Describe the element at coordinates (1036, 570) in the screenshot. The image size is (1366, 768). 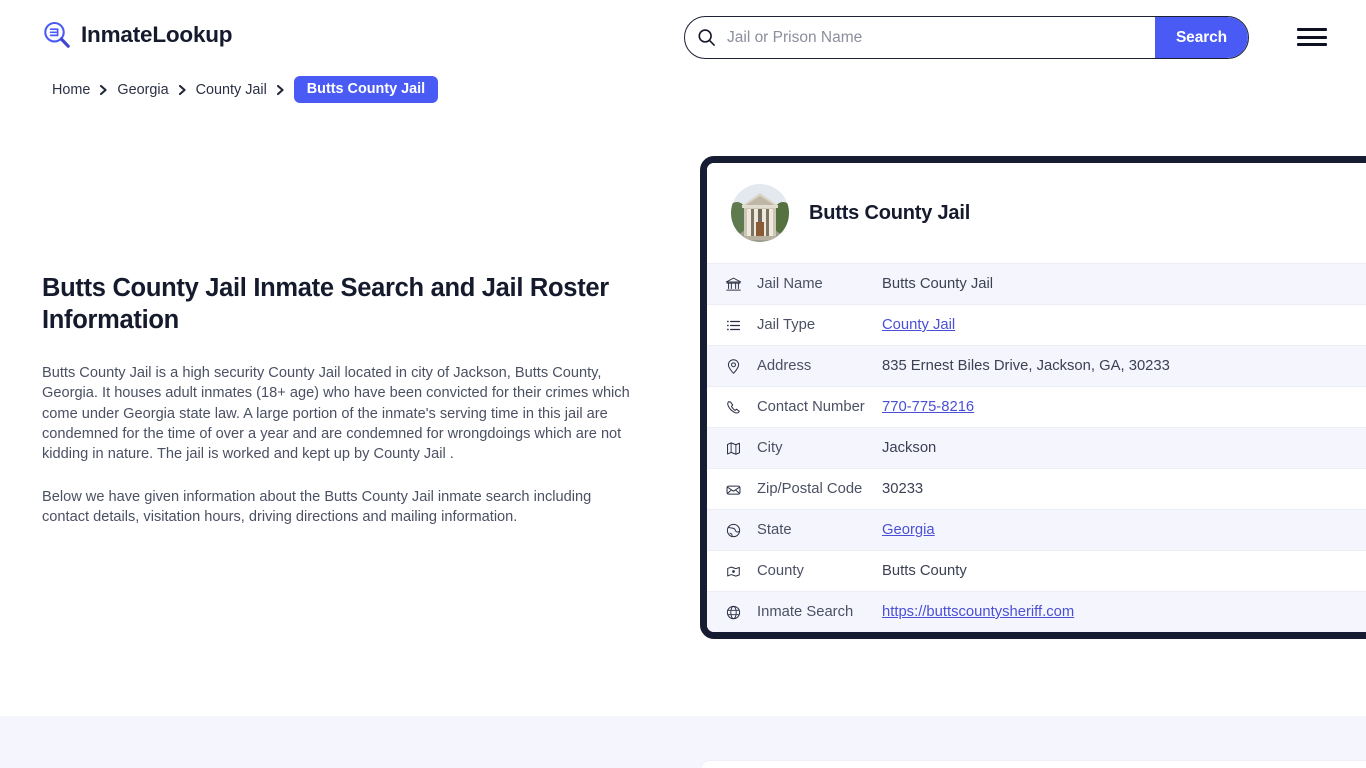
I see `table-row: County Butts County` at that location.